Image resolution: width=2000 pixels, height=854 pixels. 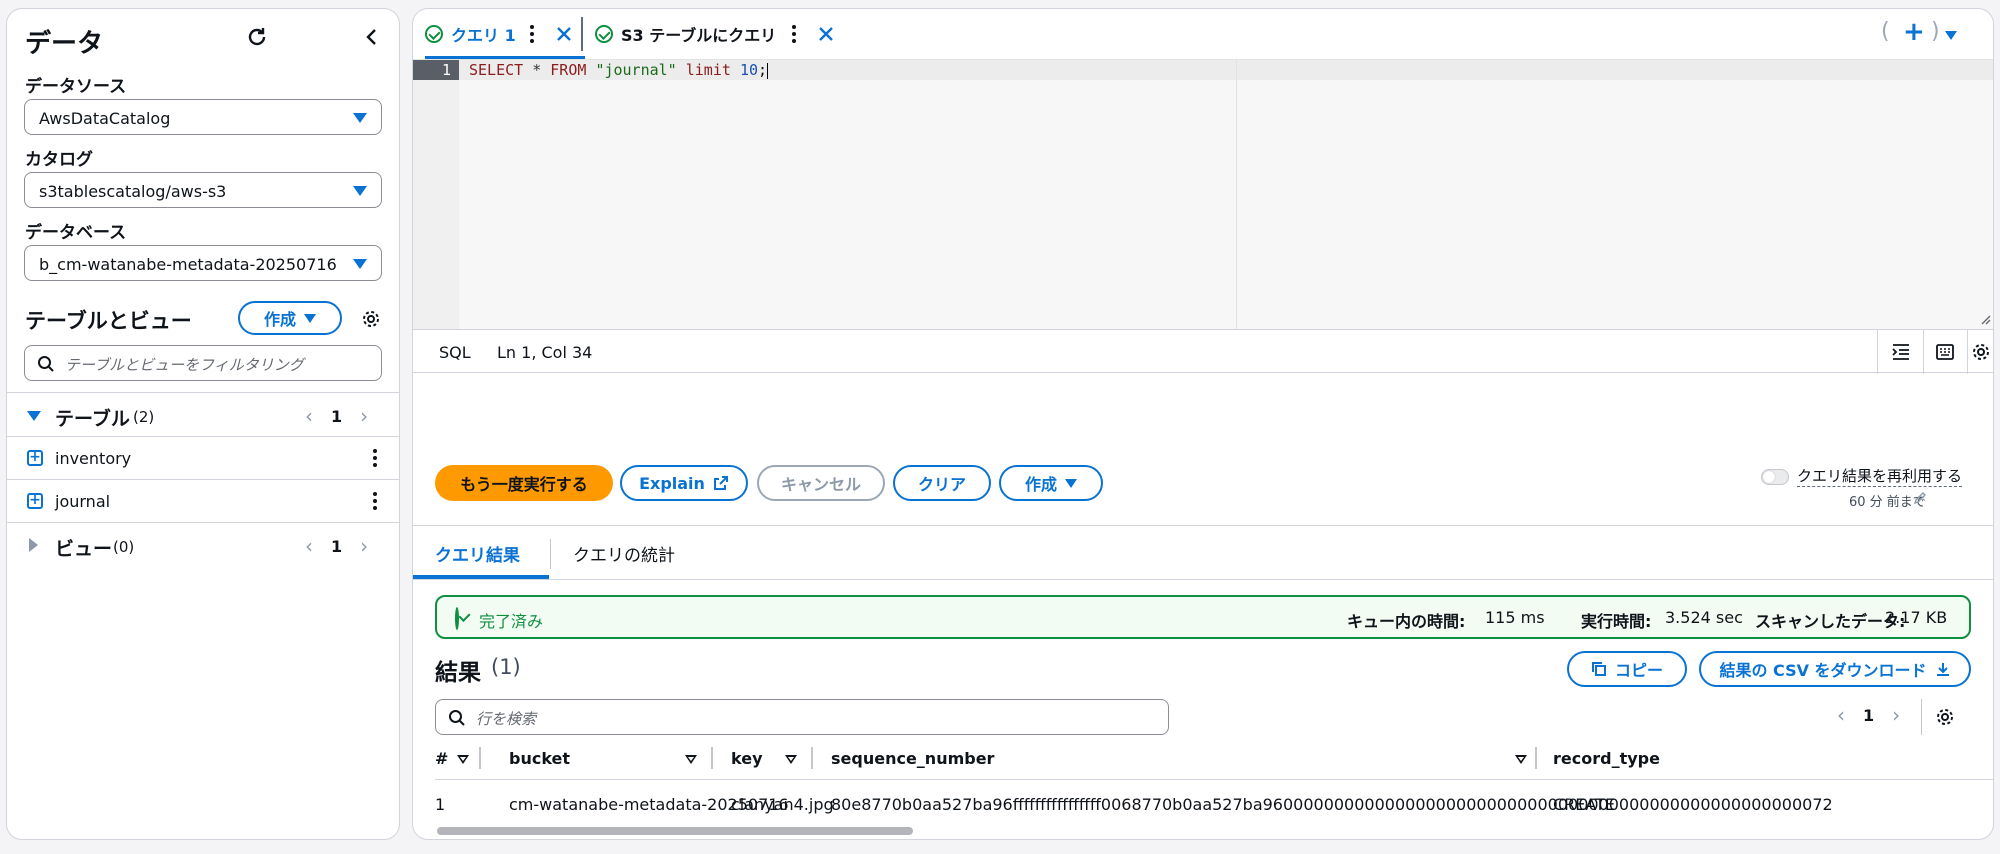 I want to click on row-search-placeholder: 行を検索, so click(x=506, y=719).